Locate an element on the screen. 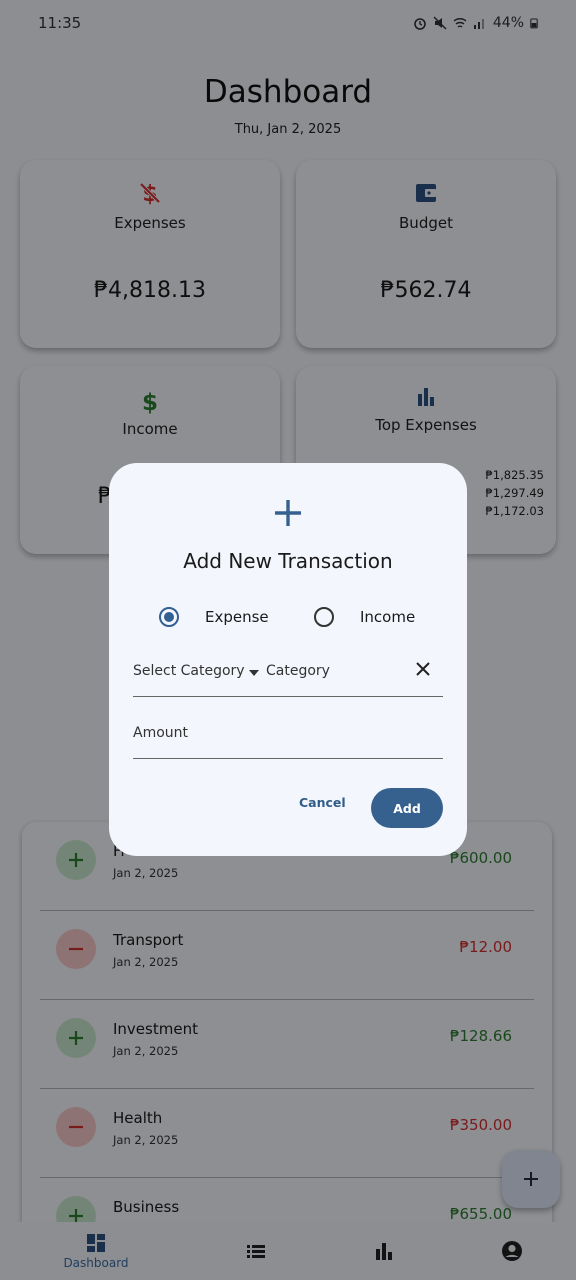 This screenshot has width=576, height=1280. radio-income: Income is located at coordinates (364, 617).